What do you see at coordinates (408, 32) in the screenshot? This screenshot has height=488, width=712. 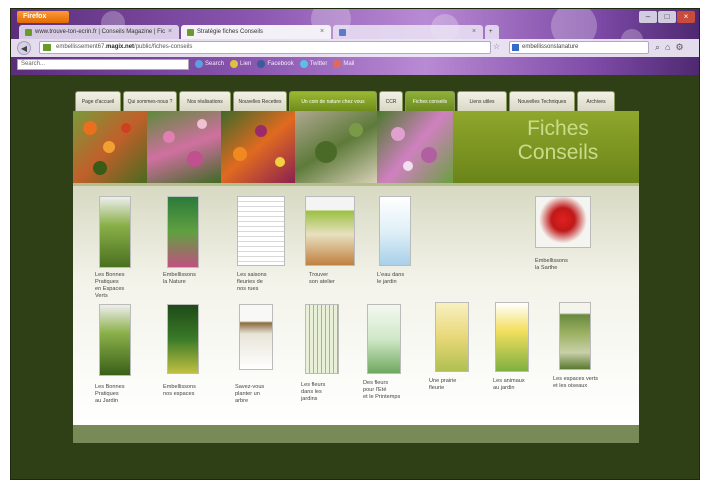 I see `browser-tab: ×` at bounding box center [408, 32].